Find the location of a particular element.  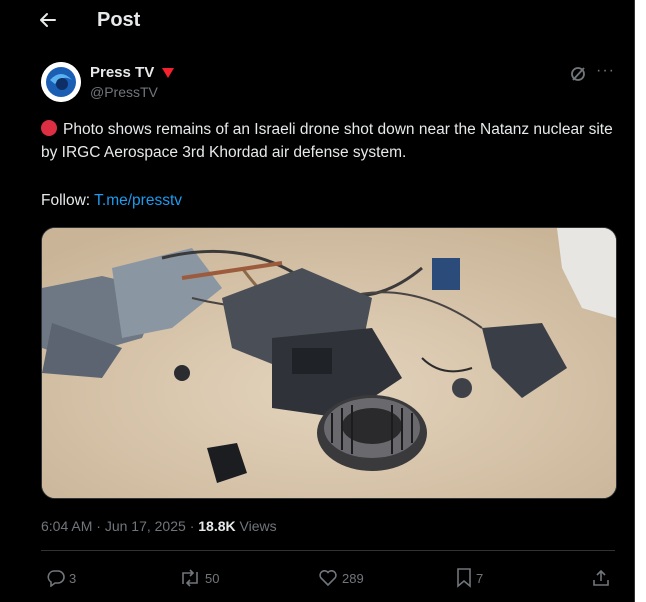

reply-icon is located at coordinates (56, 578).